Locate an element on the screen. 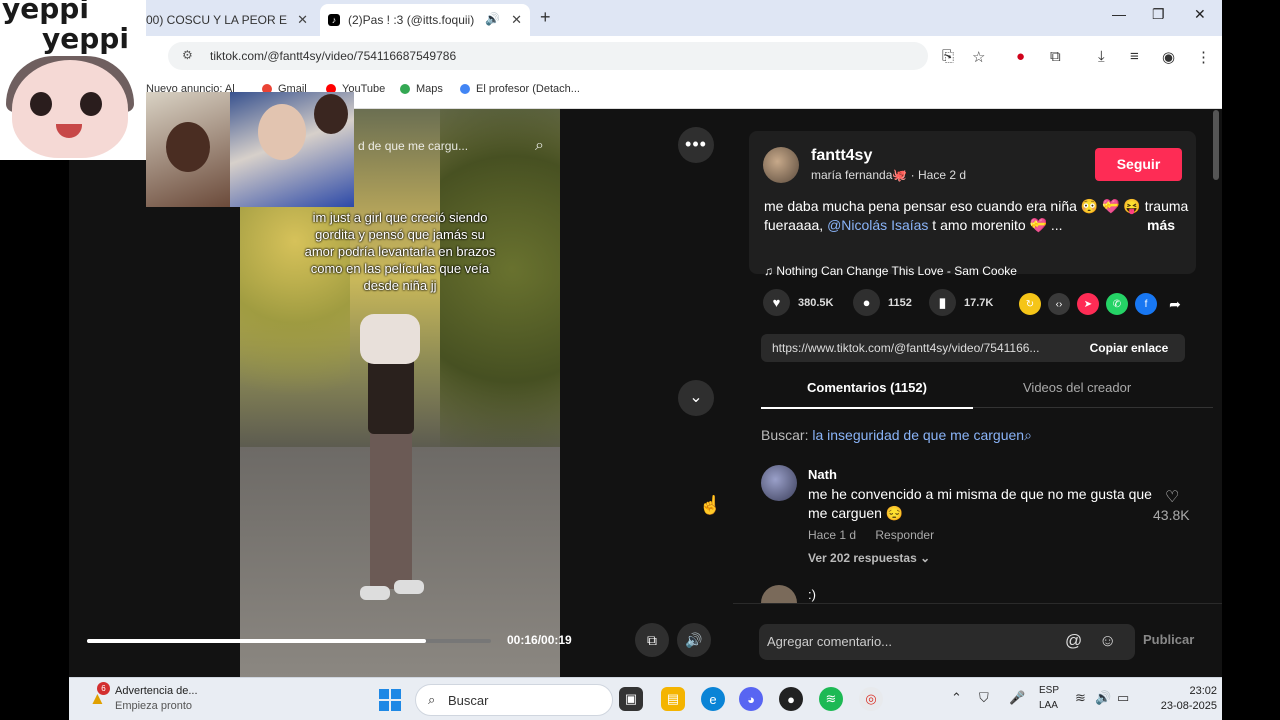  chevron-up-icon: ⌃ is located at coordinates (956, 698).